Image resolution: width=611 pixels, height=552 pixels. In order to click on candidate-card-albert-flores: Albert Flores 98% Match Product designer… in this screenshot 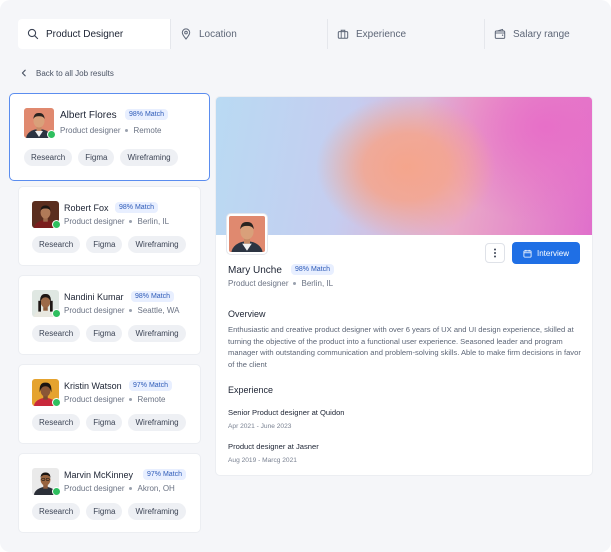, I will do `click(109, 137)`.